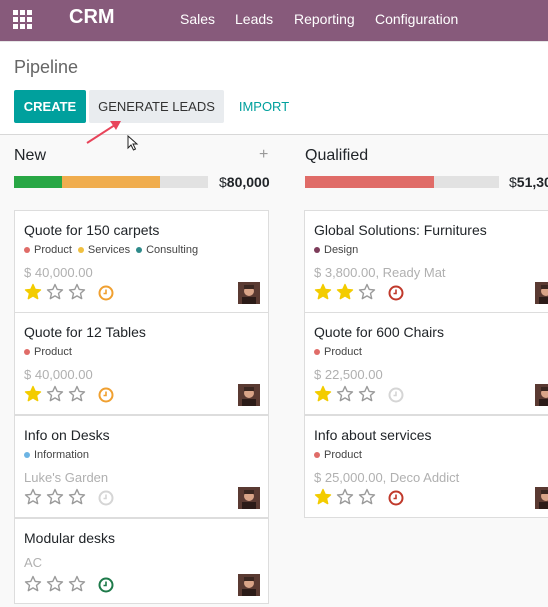  I want to click on tag-consulting: Consulting, so click(167, 250).